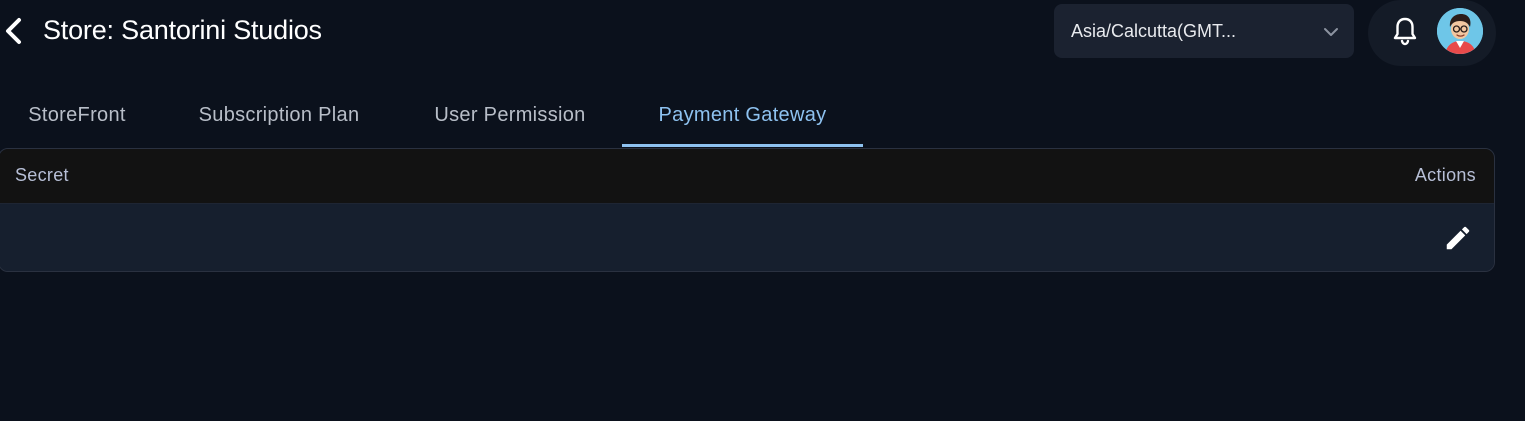 This screenshot has height=421, width=1525. Describe the element at coordinates (182, 30) in the screenshot. I see `page-title: Store: Santorini Studios` at that location.